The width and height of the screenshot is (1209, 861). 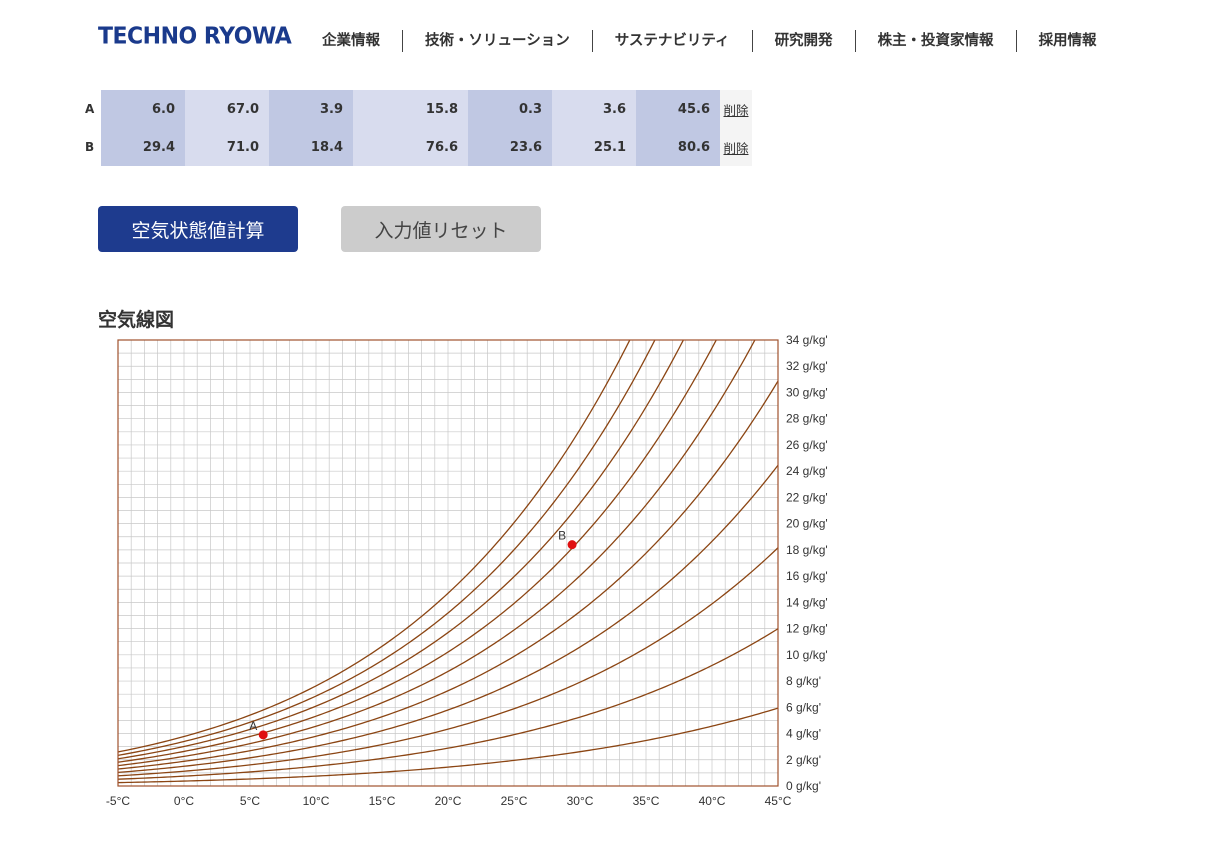 What do you see at coordinates (807, 655) in the screenshot?
I see `y-tick-label: 10 g/kg'` at bounding box center [807, 655].